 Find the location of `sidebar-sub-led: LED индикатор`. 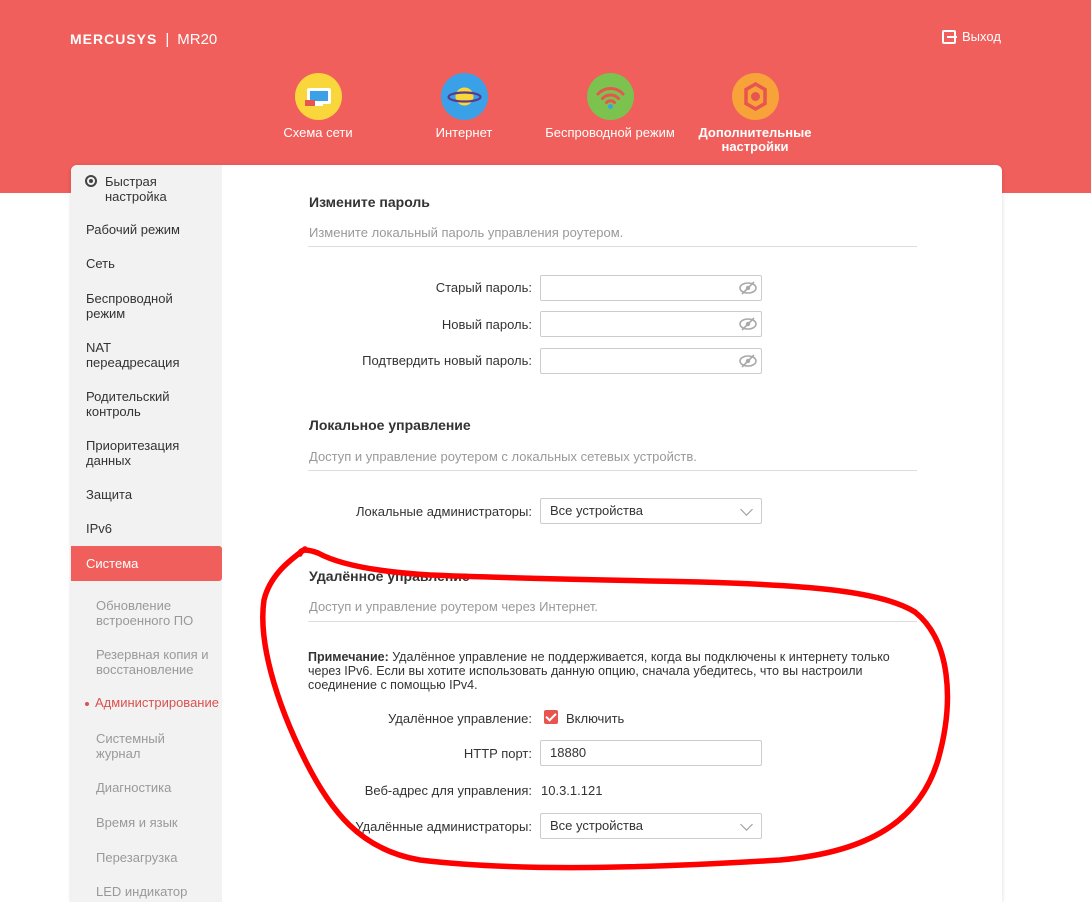

sidebar-sub-led: LED индикатор is located at coordinates (156, 891).